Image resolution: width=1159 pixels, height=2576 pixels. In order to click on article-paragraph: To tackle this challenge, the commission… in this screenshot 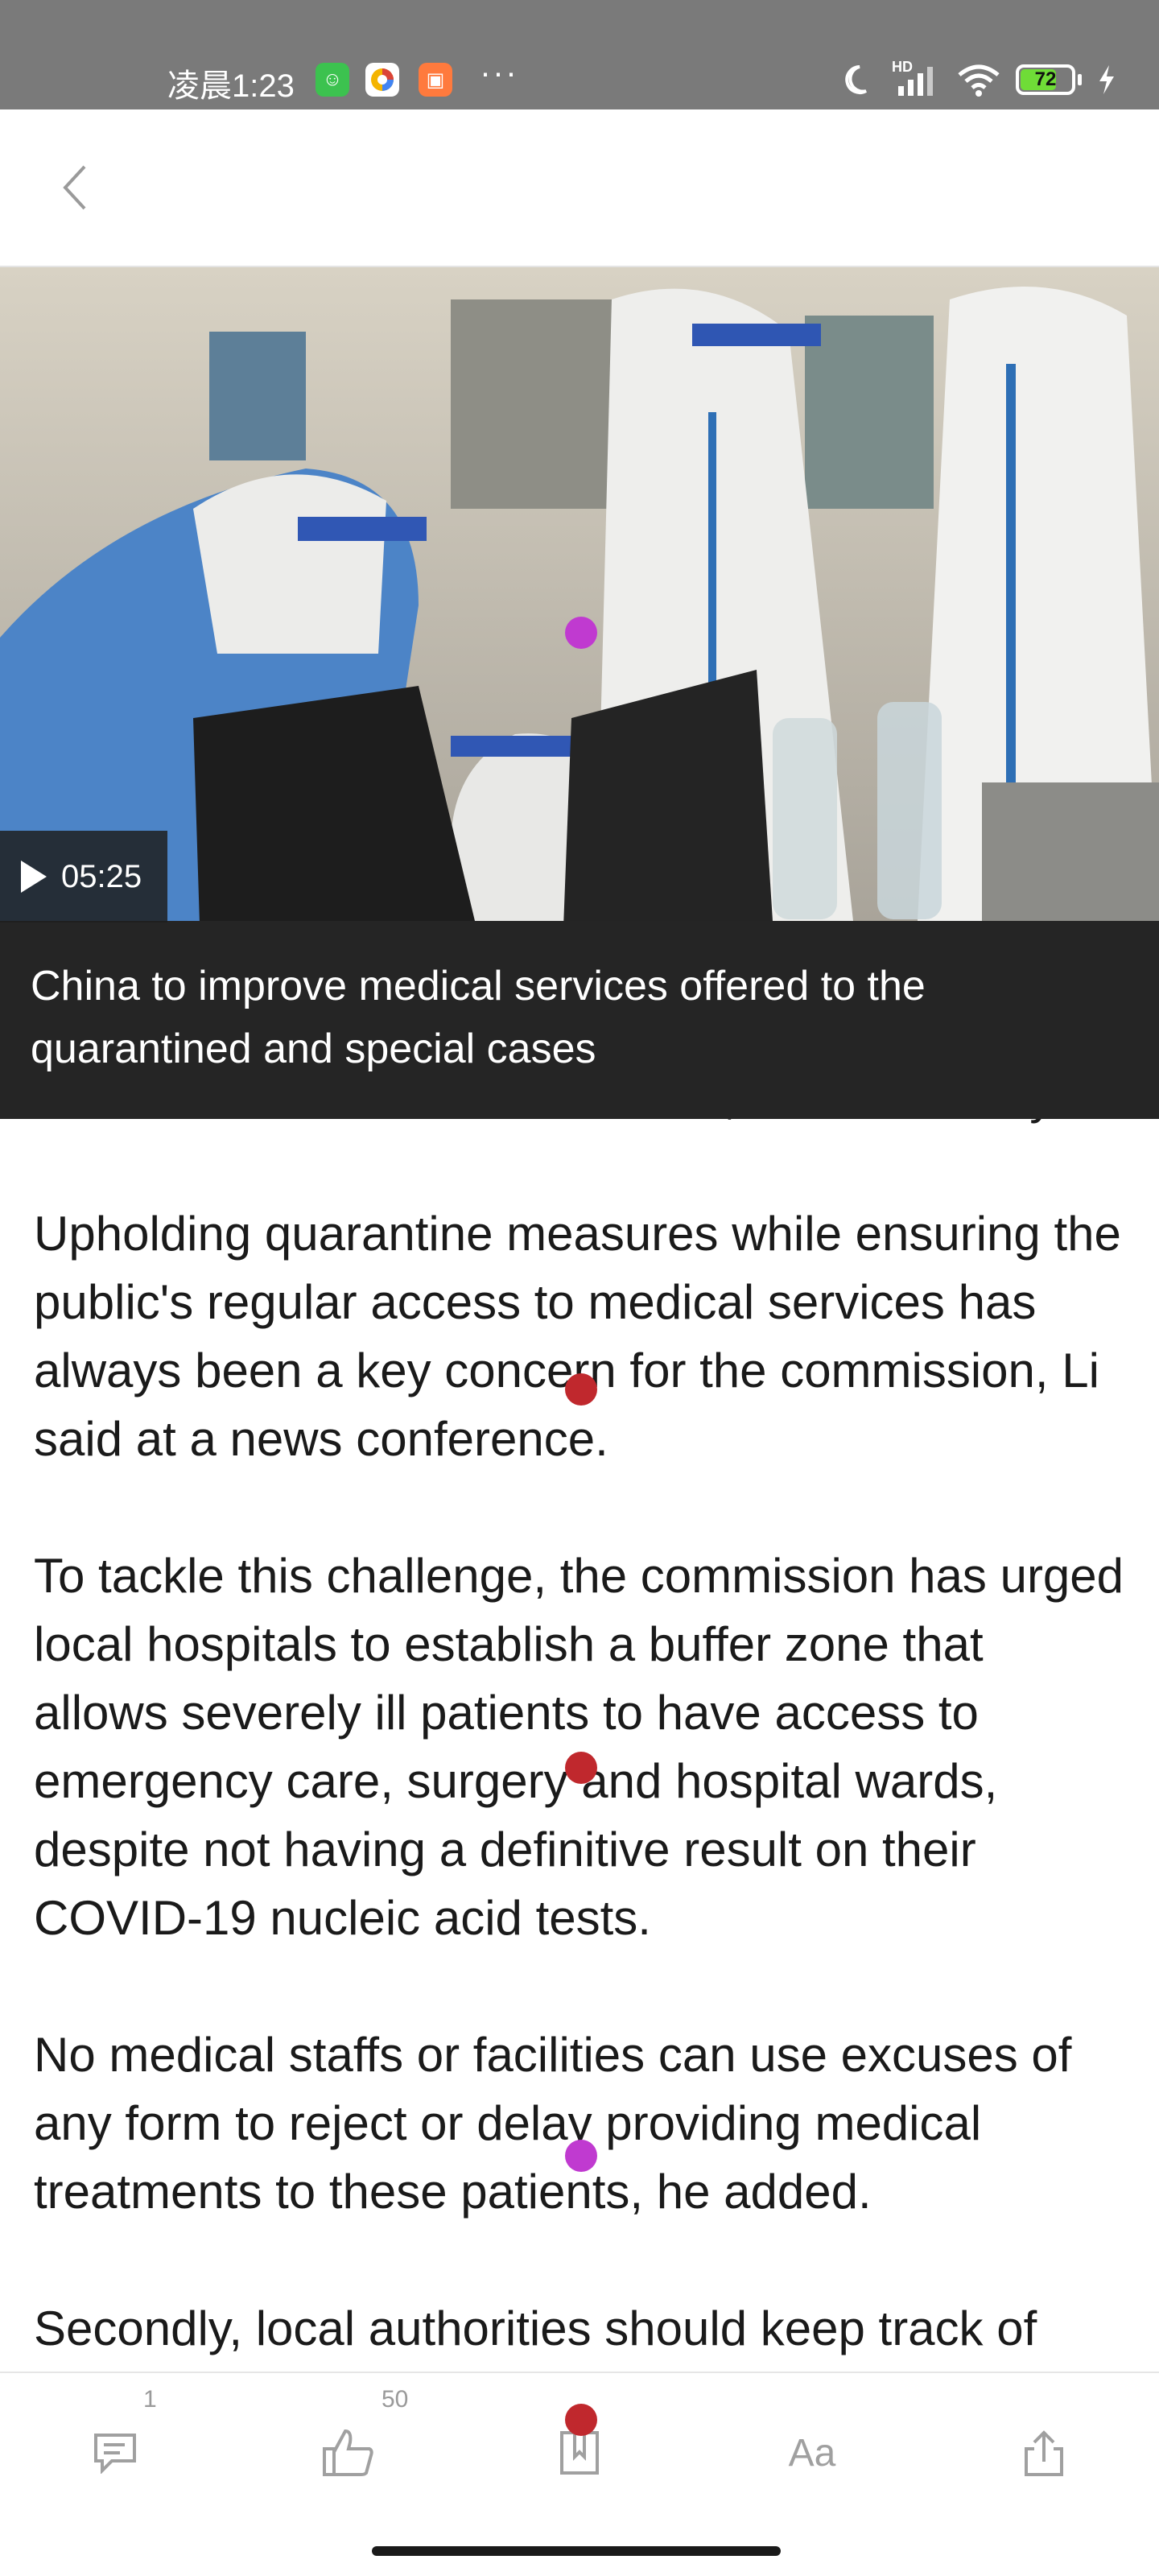, I will do `click(579, 1747)`.